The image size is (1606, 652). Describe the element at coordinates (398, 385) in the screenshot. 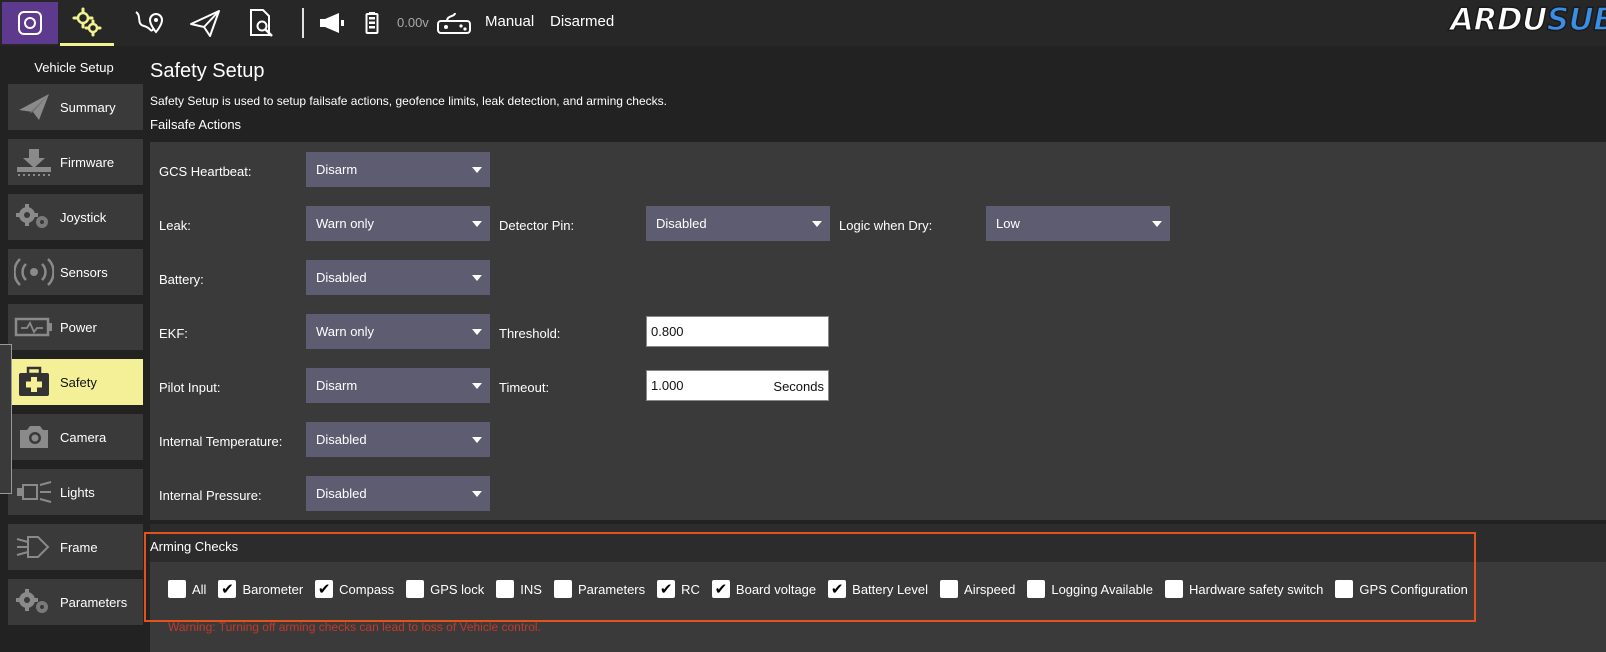

I see `pilot-input-combo: Disarm` at that location.